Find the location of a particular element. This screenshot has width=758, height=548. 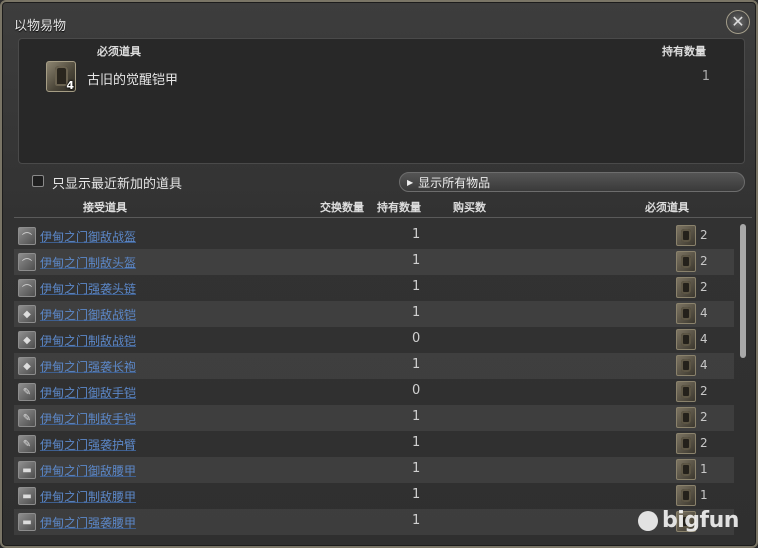

armor-icon: 4 is located at coordinates (61, 76).